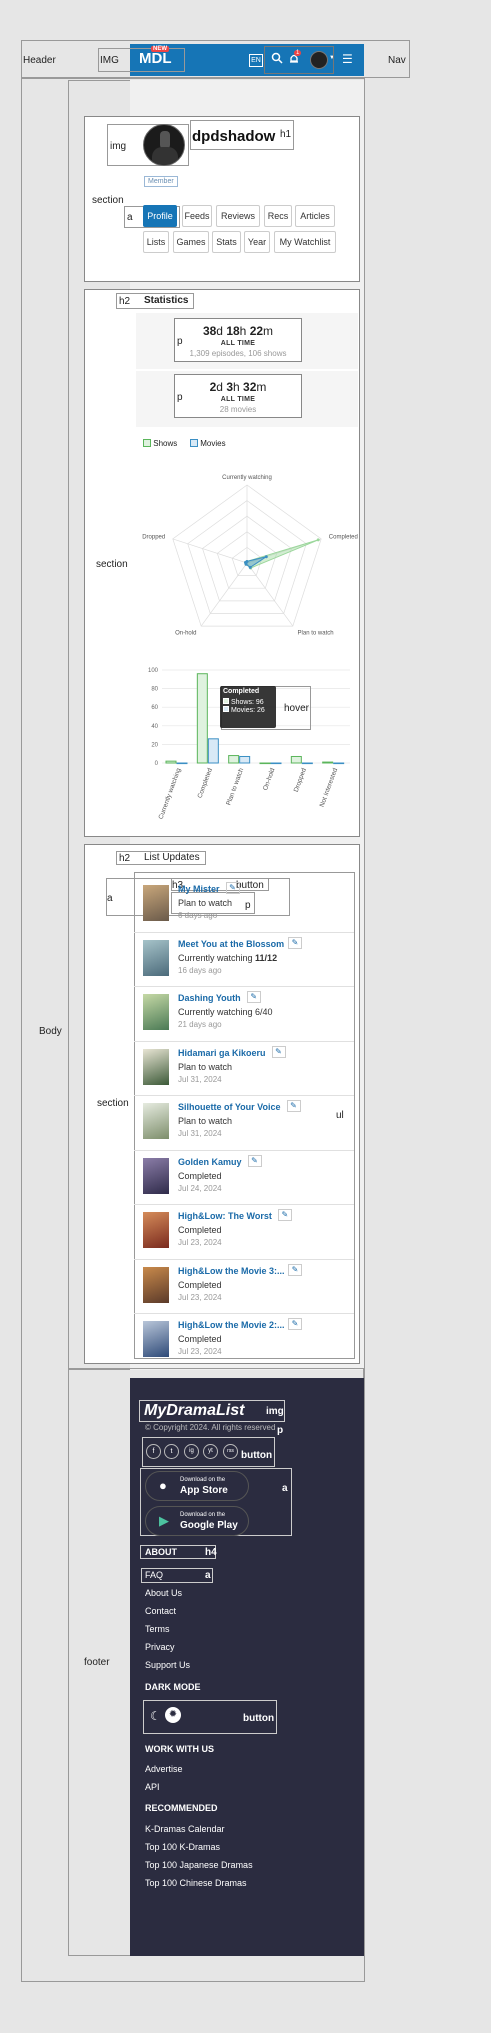  I want to click on tab-articles: Articles, so click(315, 216).